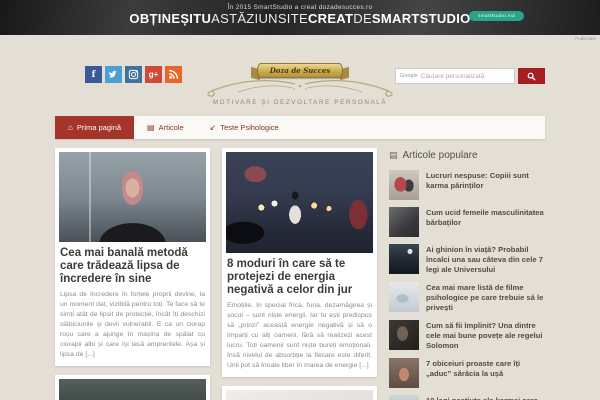 Image resolution: width=600 pixels, height=400 pixels. What do you see at coordinates (362, 18) in the screenshot?
I see `ad-headline-segment: DE` at bounding box center [362, 18].